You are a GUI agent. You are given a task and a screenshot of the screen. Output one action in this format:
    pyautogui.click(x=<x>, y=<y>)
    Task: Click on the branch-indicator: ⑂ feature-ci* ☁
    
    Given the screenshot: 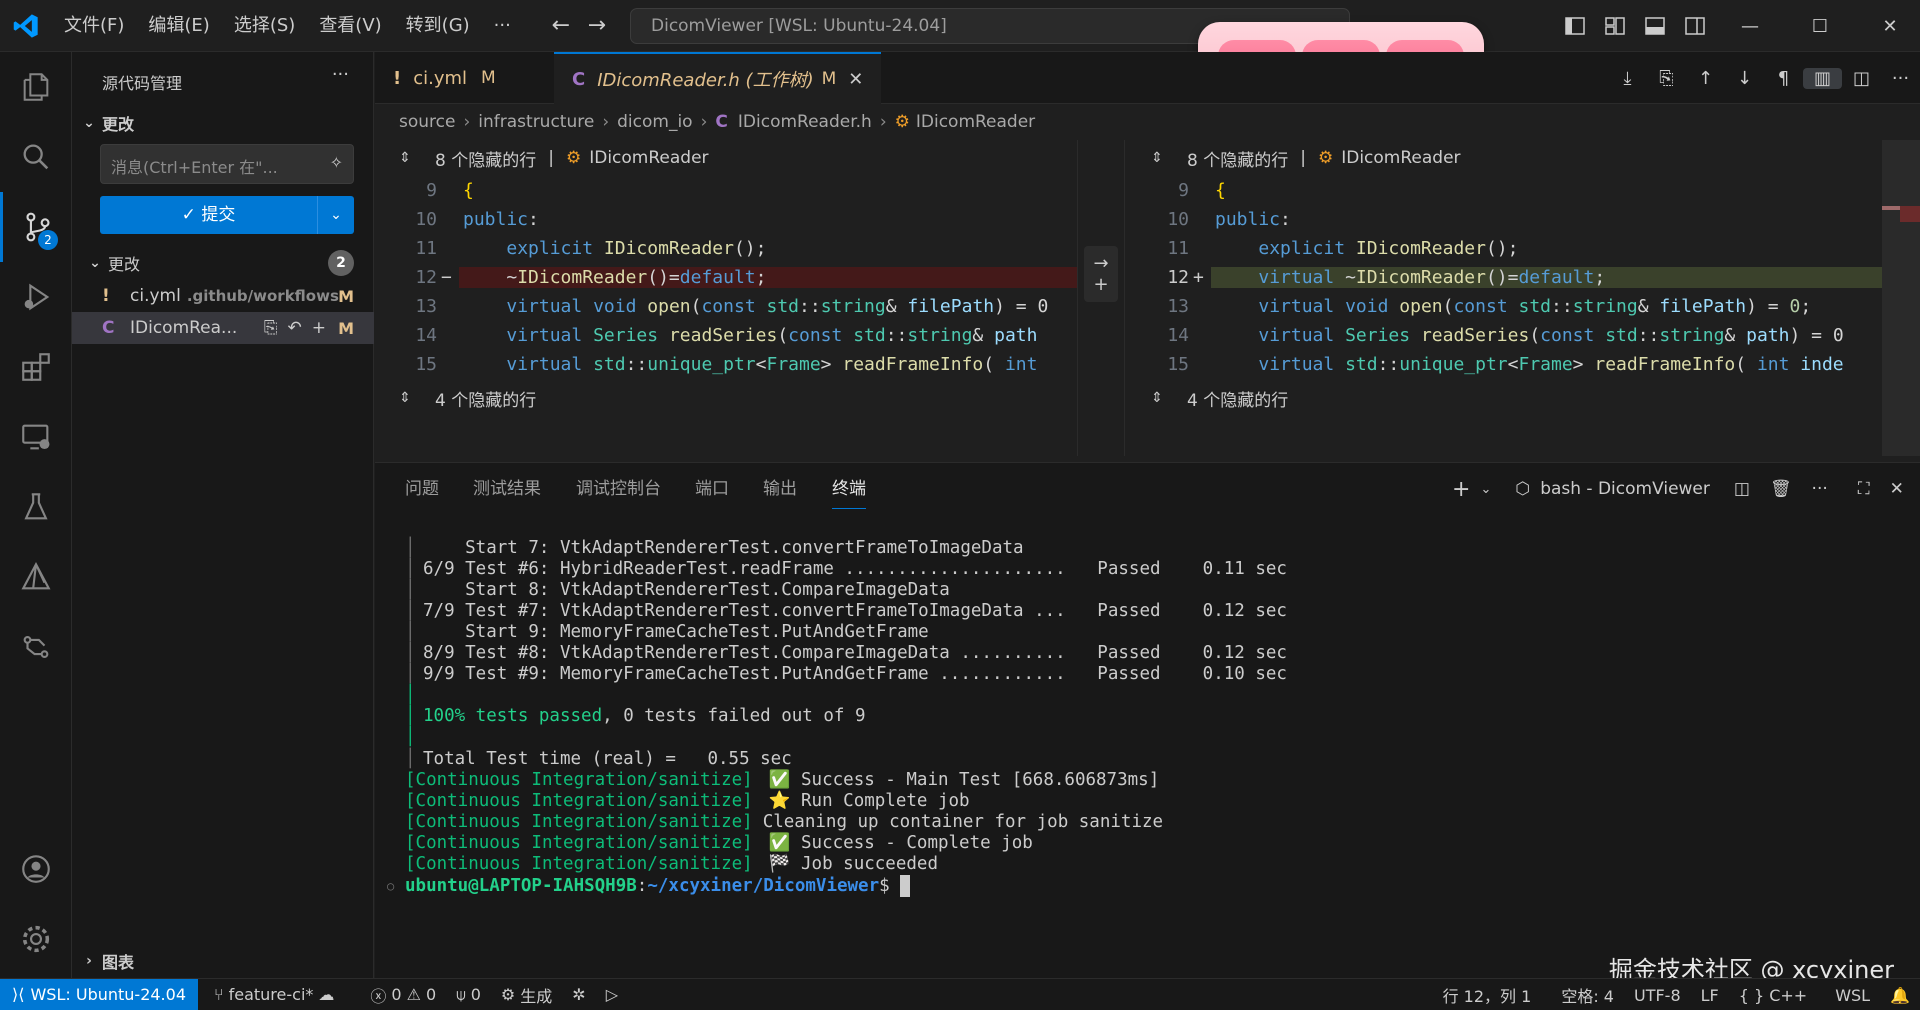 What is the action you would take?
    pyautogui.click(x=274, y=994)
    